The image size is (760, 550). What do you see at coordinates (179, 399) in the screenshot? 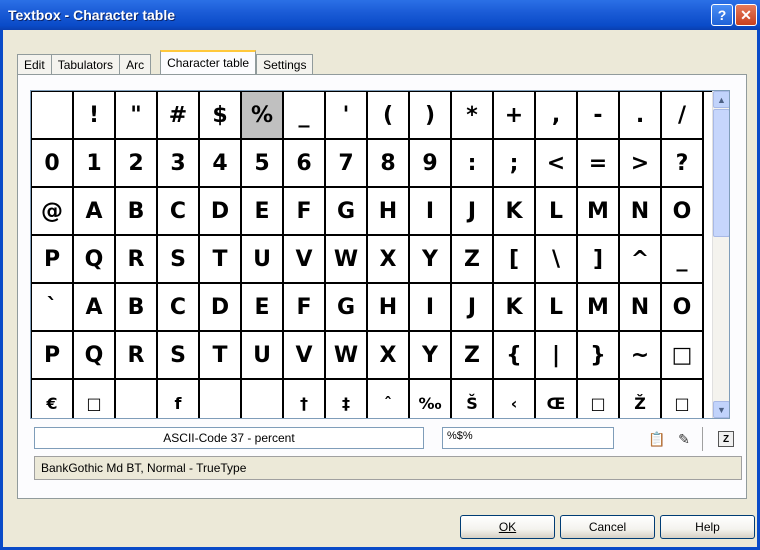
I see `char-cell: f` at bounding box center [179, 399].